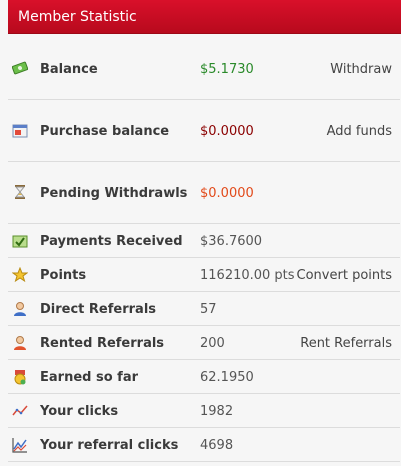  What do you see at coordinates (105, 131) in the screenshot?
I see `stat-label: Purchase balance` at bounding box center [105, 131].